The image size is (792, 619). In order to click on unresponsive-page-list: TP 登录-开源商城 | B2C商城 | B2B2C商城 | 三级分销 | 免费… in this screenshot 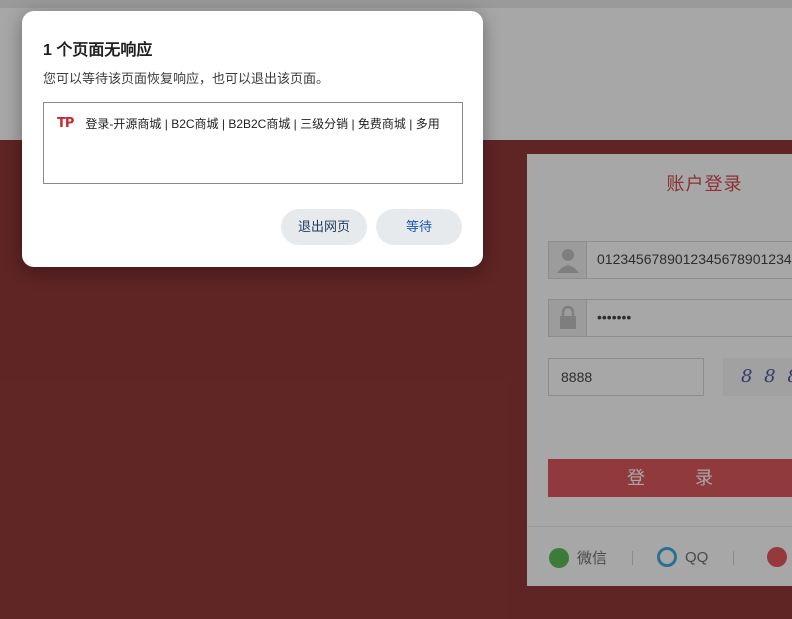, I will do `click(253, 143)`.